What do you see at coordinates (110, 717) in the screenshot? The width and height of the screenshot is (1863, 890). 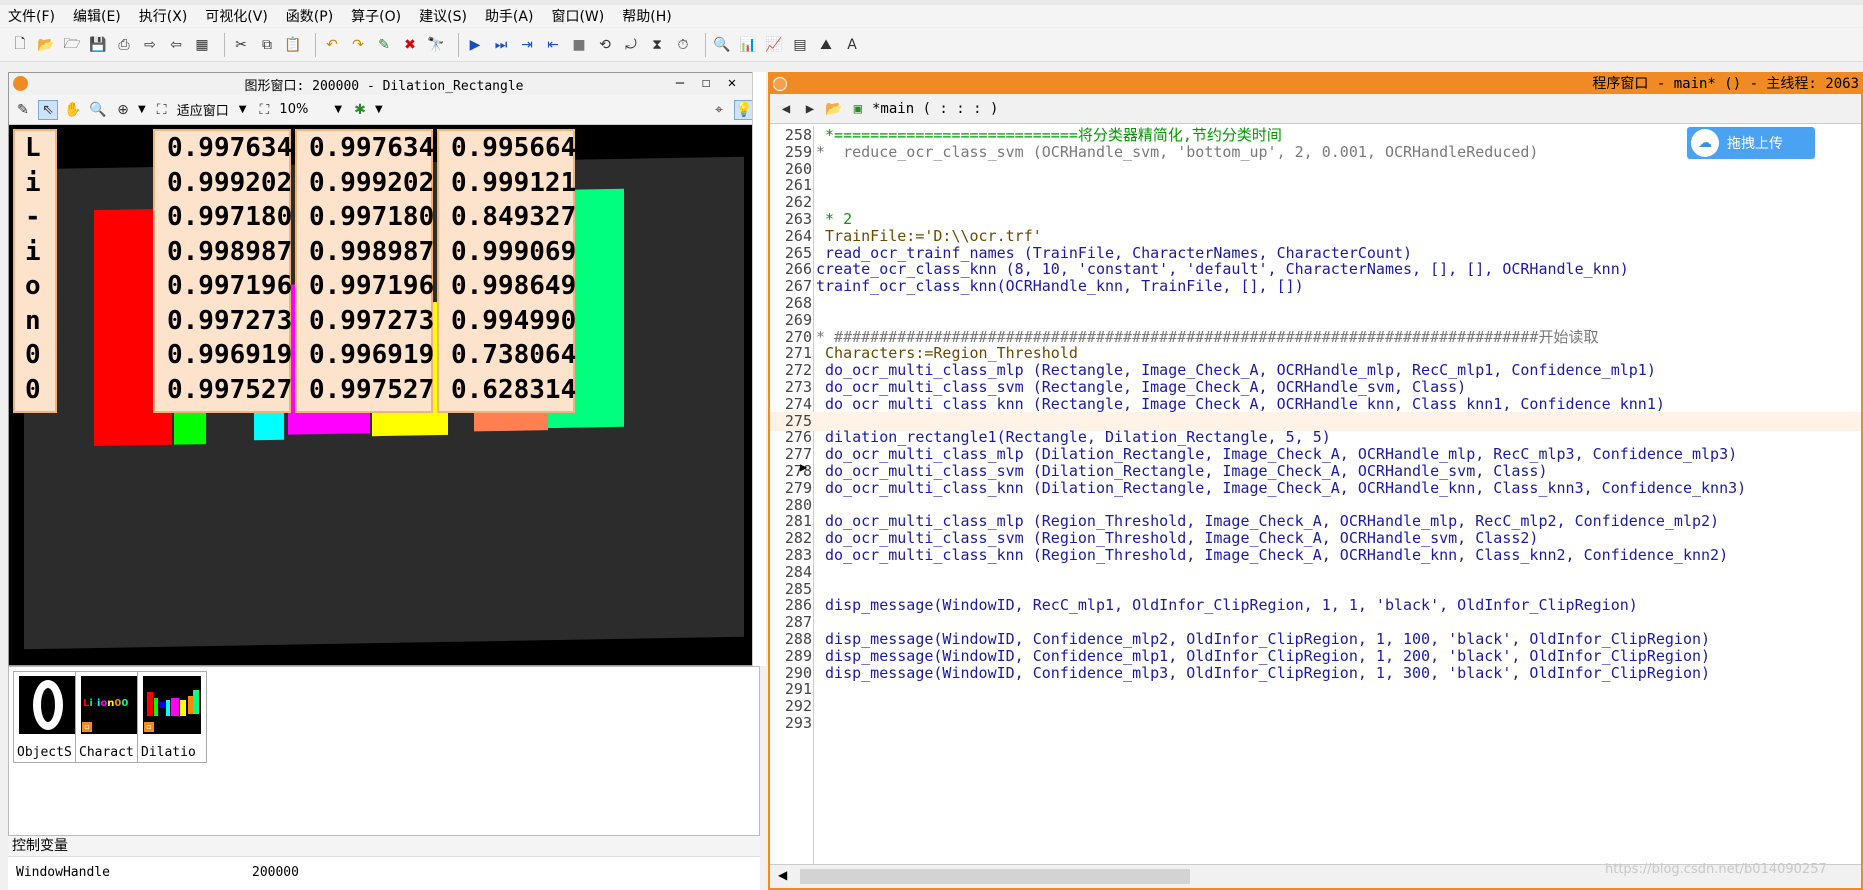 I see `iconic-variable-characters: Li-ion00 ▫ Charact` at bounding box center [110, 717].